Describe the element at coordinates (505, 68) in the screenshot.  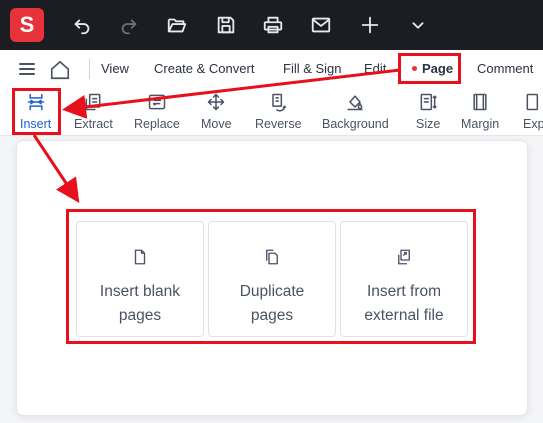
I see `menu-comment: Comment` at that location.